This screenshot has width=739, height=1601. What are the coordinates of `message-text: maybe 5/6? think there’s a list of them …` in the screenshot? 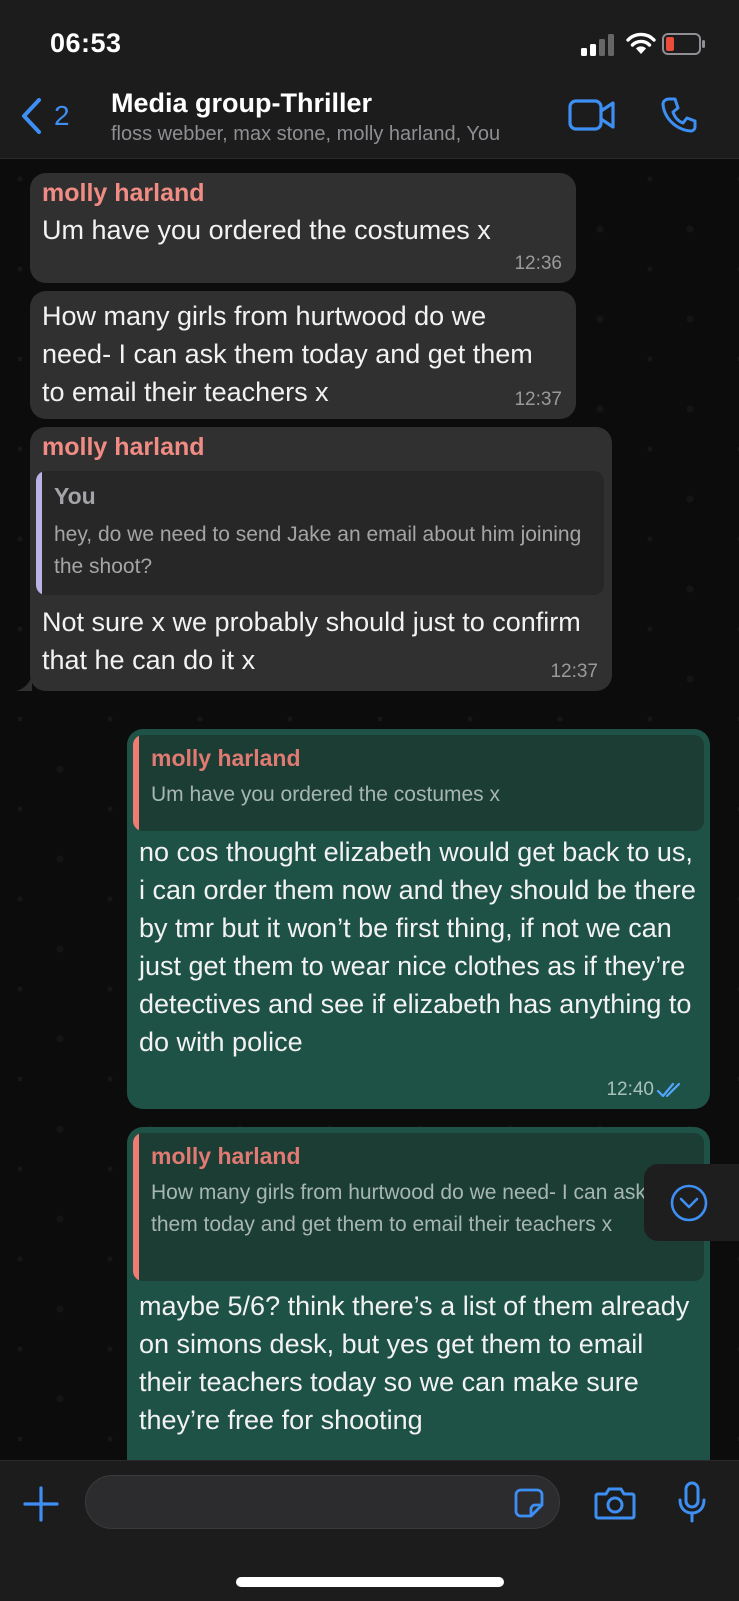 It's located at (414, 1363).